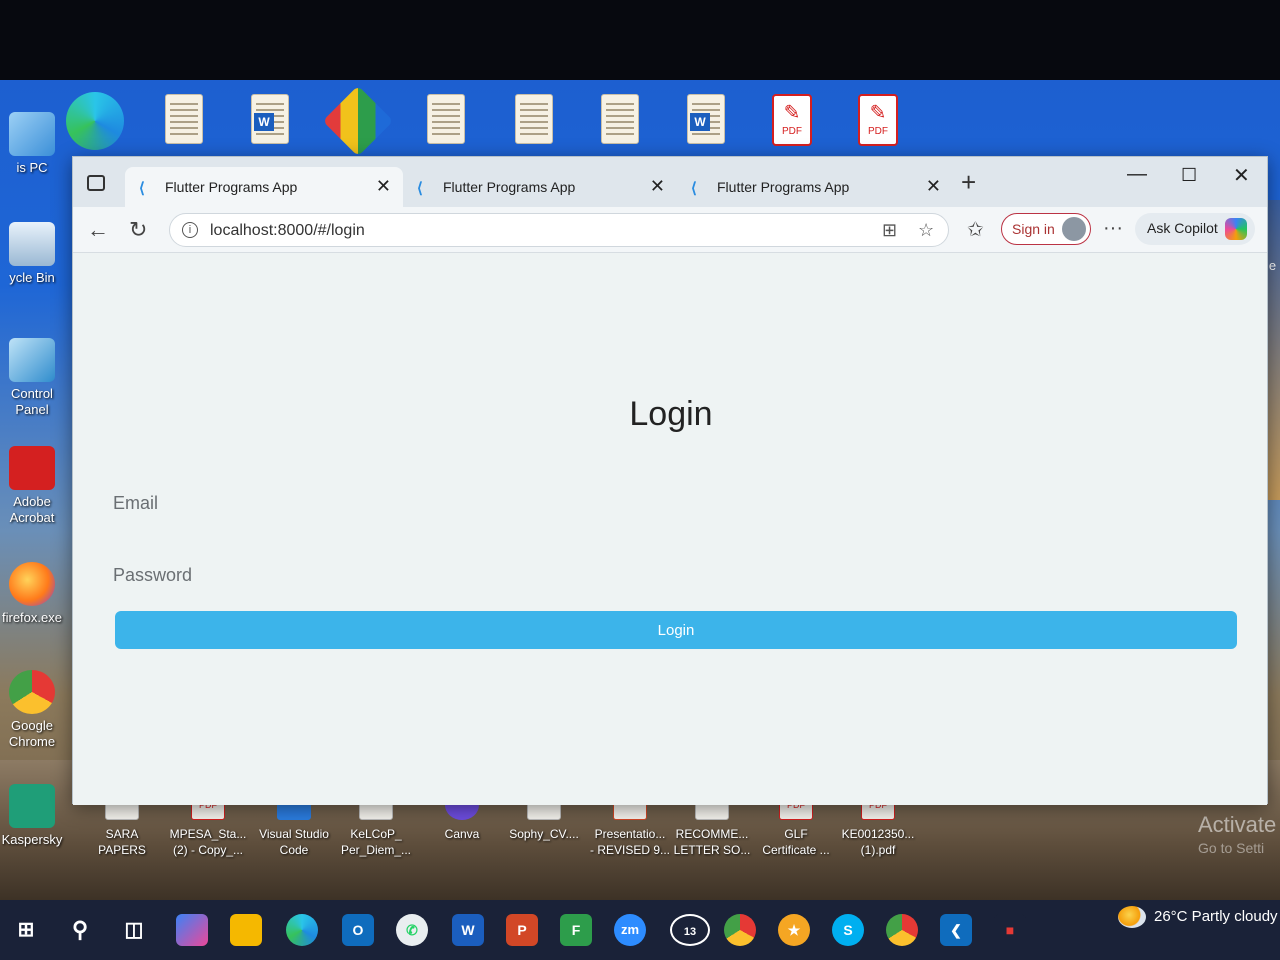 Image resolution: width=1280 pixels, height=960 pixels. I want to click on figma-icon: ■, so click(1010, 930).